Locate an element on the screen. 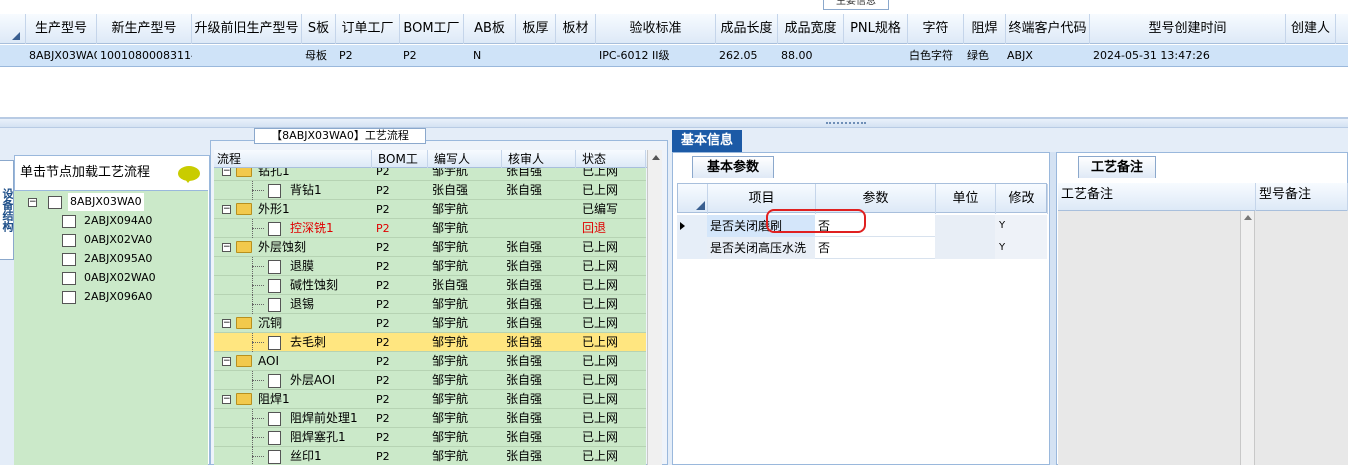  col-header: 工艺备注 is located at coordinates (1157, 197).